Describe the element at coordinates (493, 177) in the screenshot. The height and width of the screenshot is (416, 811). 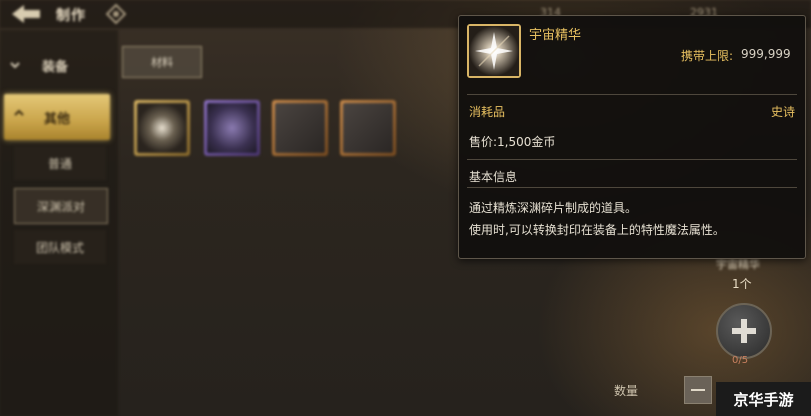
I see `basic-info-title: 基本信息` at that location.